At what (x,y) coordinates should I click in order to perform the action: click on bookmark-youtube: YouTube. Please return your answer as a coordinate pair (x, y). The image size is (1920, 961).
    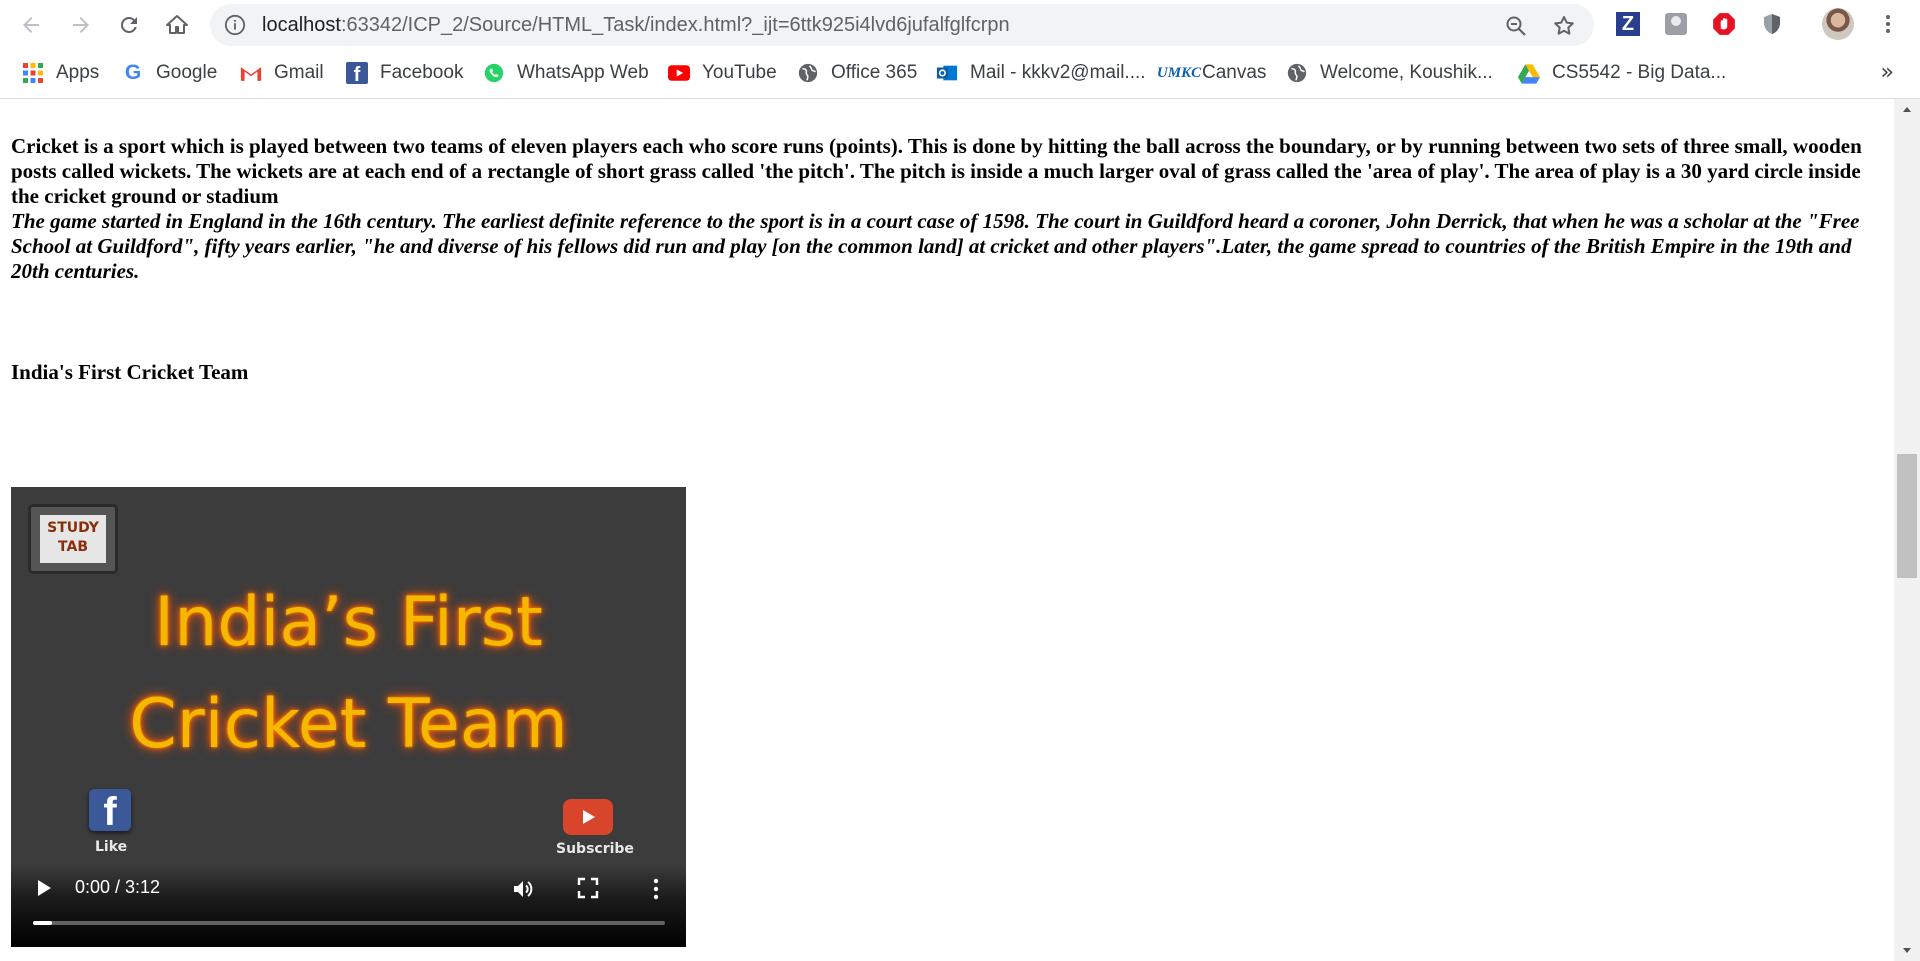
    Looking at the image, I should click on (722, 73).